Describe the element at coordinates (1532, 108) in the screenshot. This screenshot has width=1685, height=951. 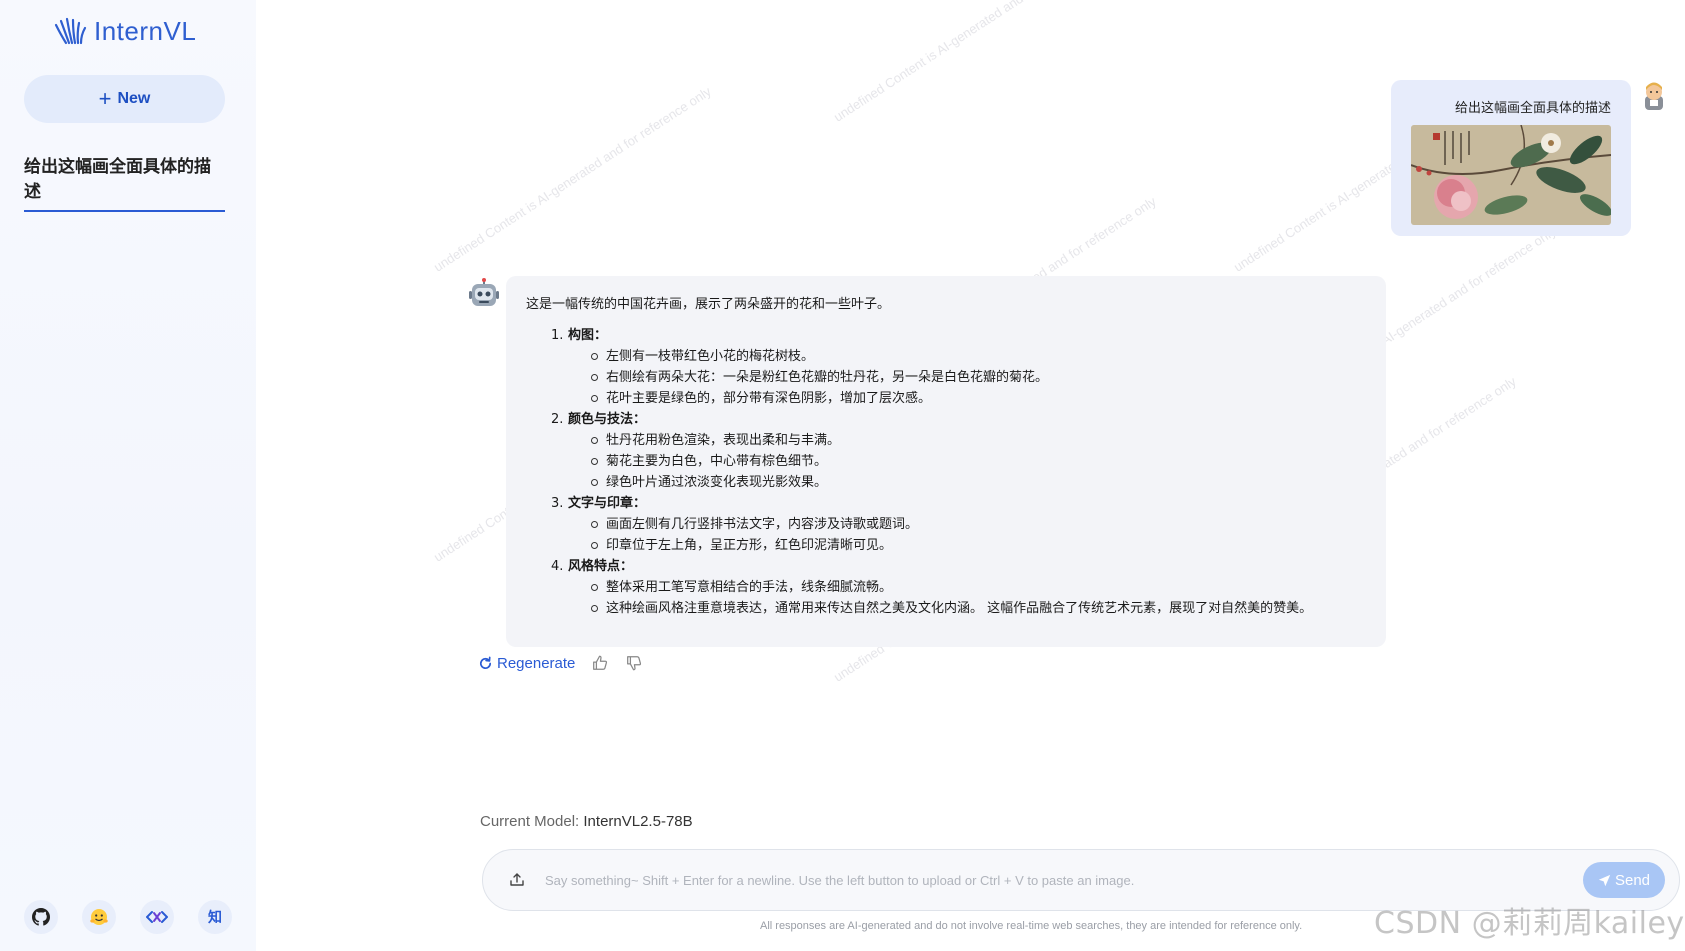
I see `user-message-text: 给出这幅画全面具体的描述` at that location.